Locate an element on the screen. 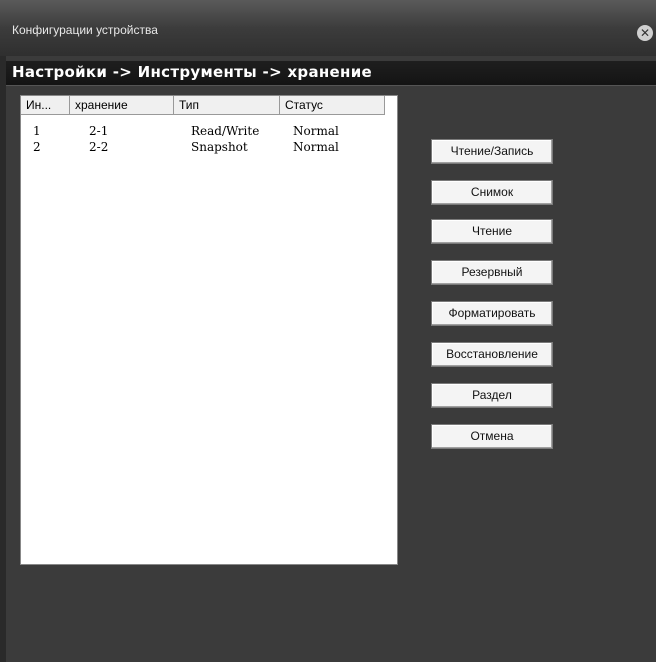  cell-storage: 2-2 is located at coordinates (99, 147).